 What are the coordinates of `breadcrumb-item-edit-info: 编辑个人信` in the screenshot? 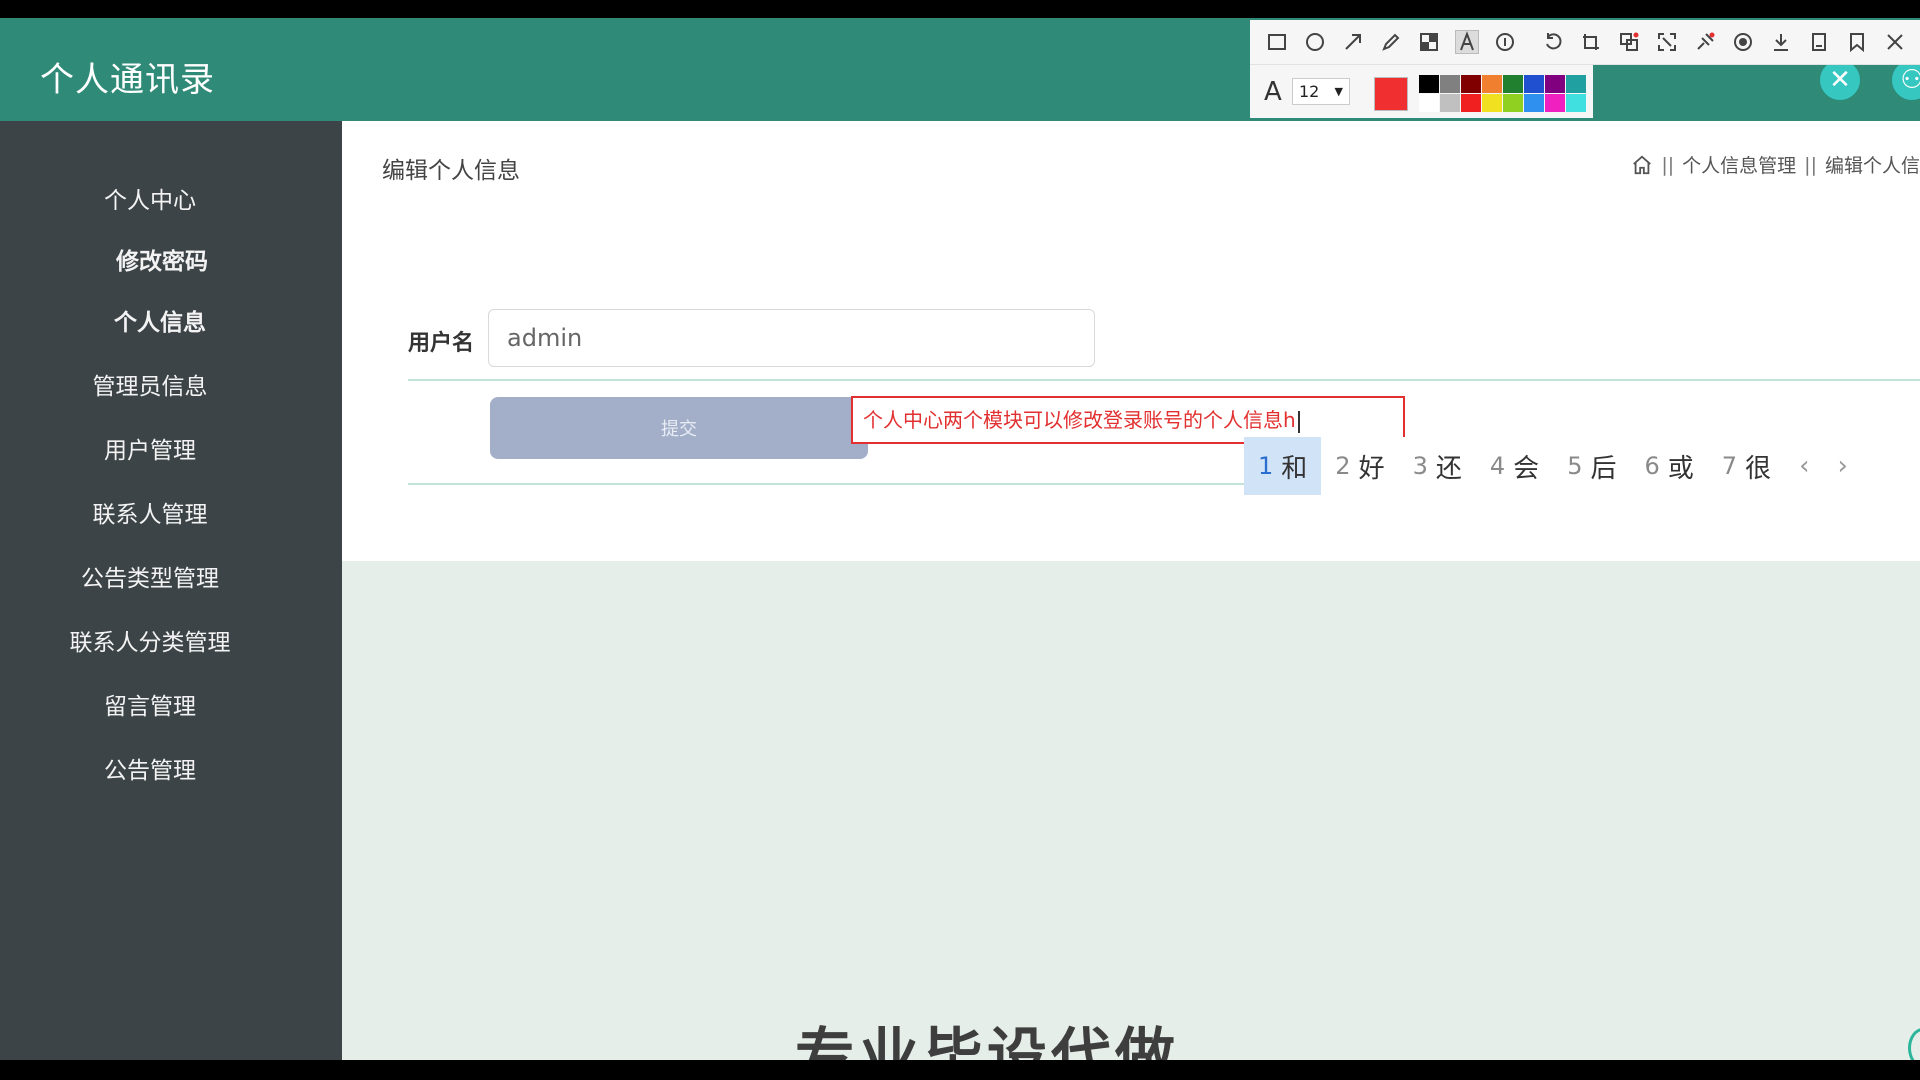 It's located at (1872, 166).